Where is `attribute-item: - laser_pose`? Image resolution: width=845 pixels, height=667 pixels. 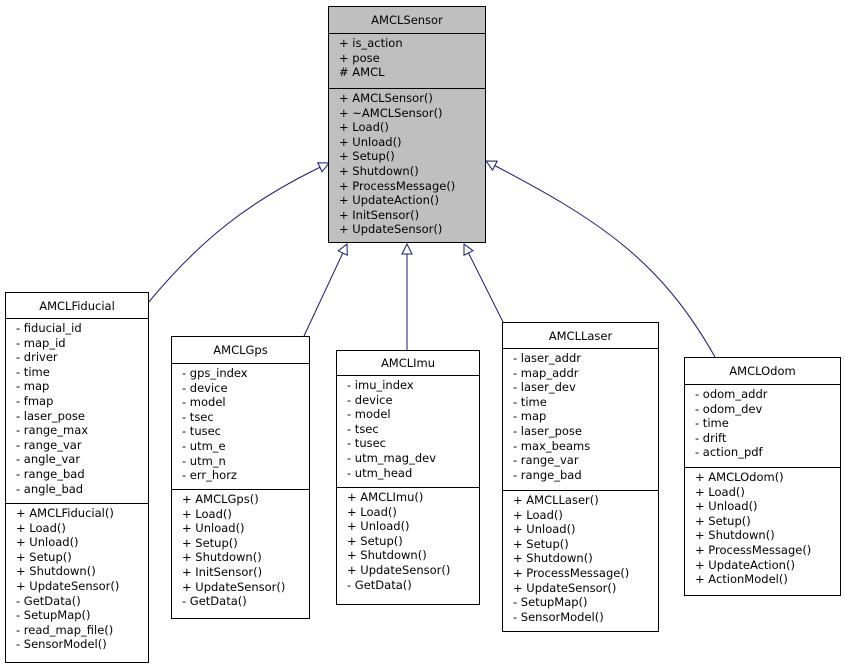 attribute-item: - laser_pose is located at coordinates (547, 430).